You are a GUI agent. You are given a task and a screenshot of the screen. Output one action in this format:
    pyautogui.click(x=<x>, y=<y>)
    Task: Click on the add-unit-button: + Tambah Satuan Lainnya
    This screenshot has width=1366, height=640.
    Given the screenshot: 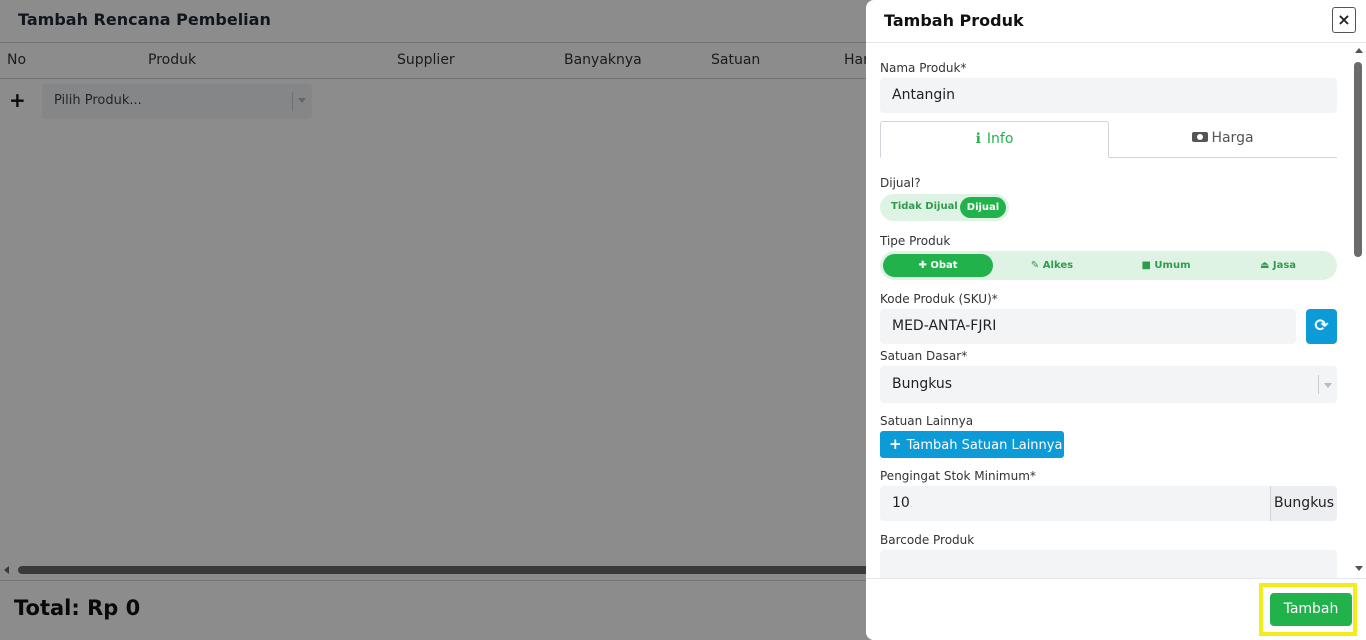 What is the action you would take?
    pyautogui.click(x=972, y=444)
    